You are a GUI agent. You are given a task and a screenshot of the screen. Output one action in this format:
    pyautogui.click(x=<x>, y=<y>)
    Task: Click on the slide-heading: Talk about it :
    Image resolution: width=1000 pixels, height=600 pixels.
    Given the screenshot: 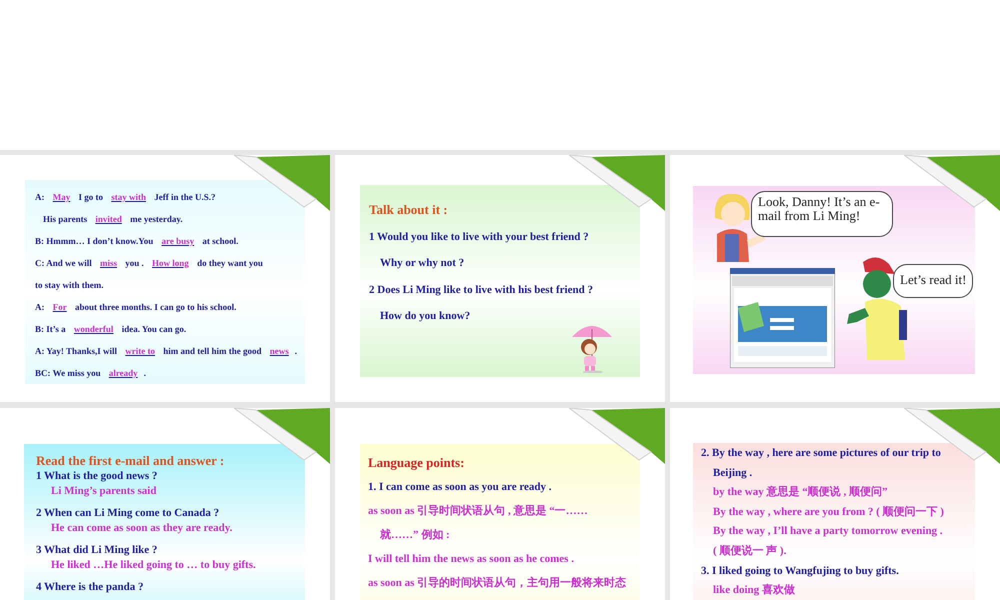 What is the action you would take?
    pyautogui.click(x=409, y=210)
    